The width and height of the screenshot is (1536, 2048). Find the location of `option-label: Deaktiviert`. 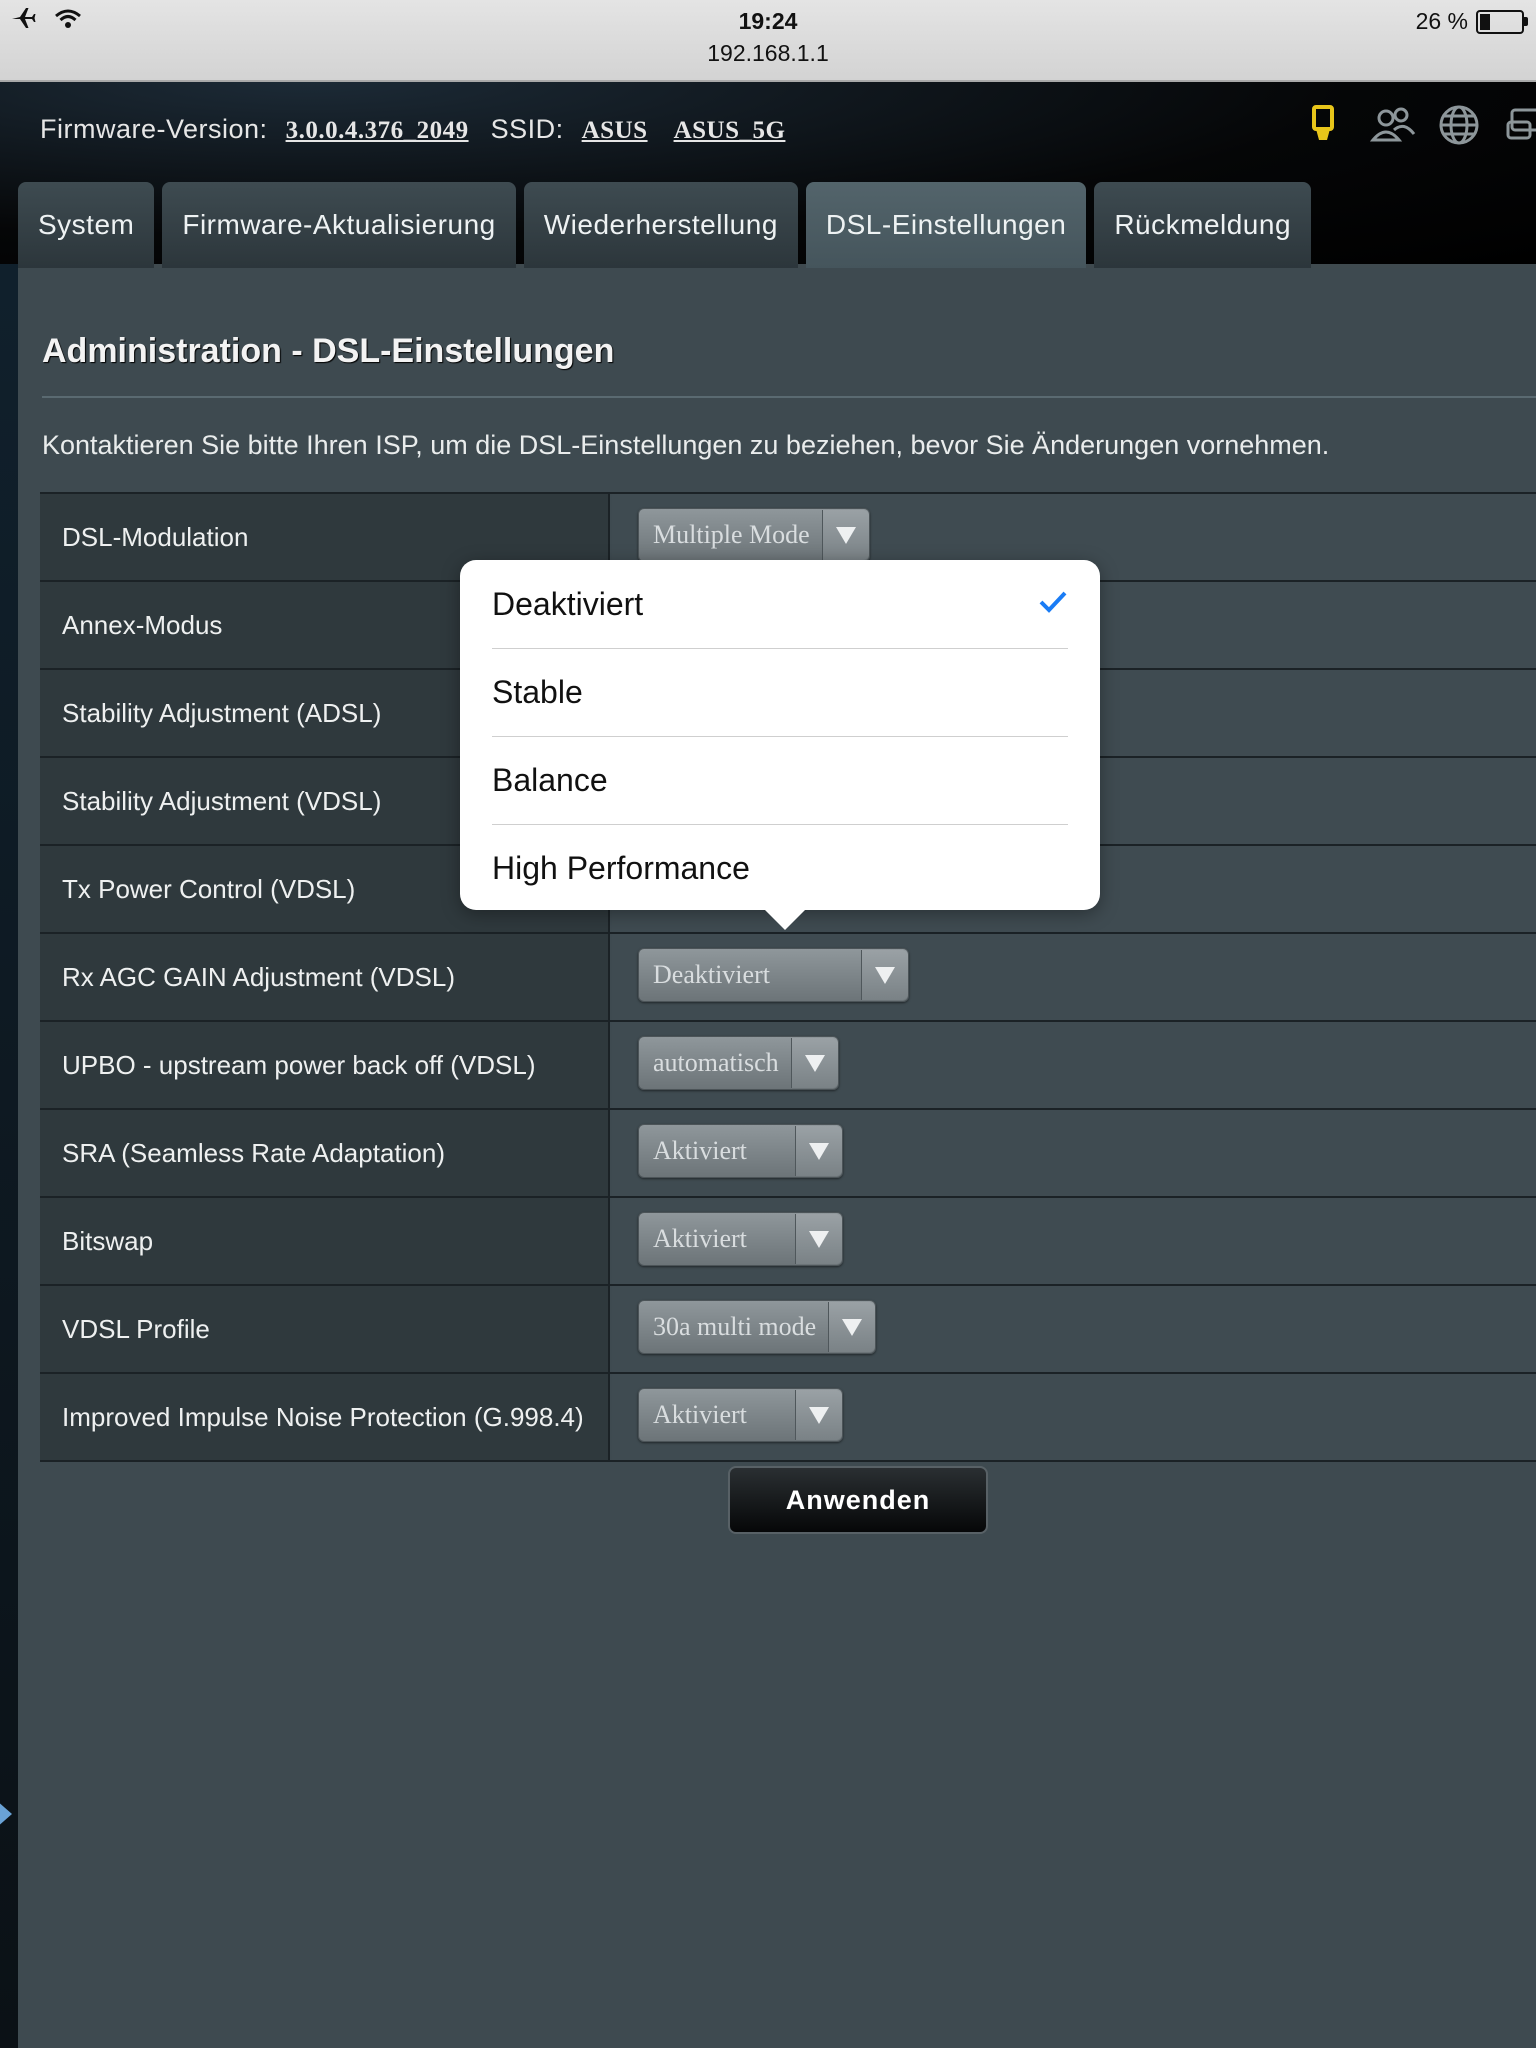

option-label: Deaktiviert is located at coordinates (568, 604).